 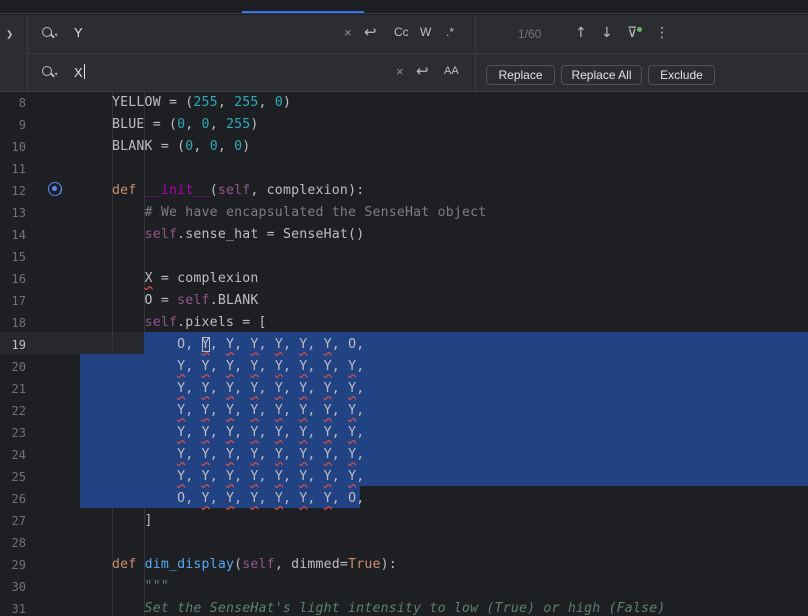 I want to click on line-number: 29, so click(x=18, y=565).